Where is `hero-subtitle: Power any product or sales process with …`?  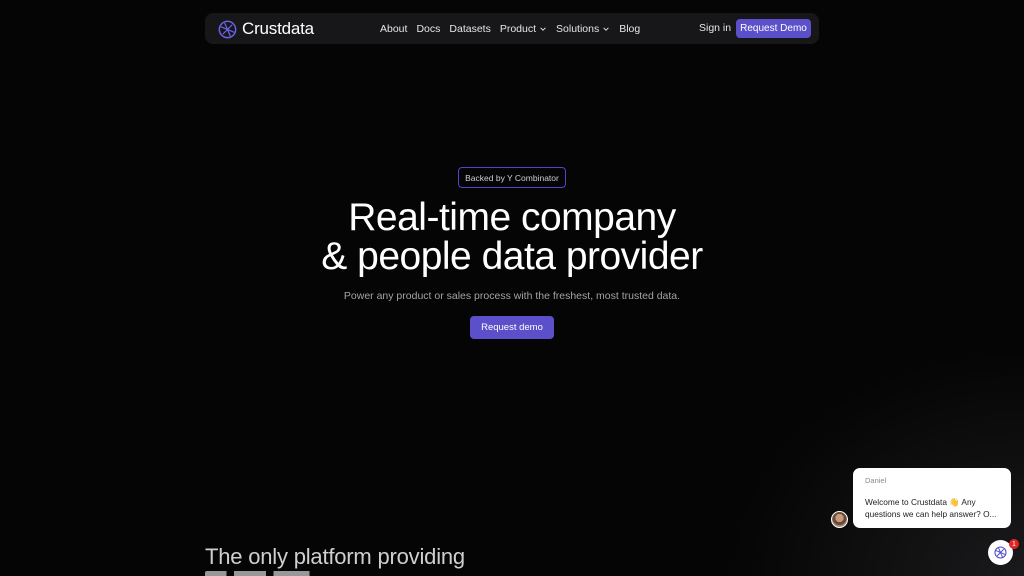
hero-subtitle: Power any product or sales process with … is located at coordinates (512, 296).